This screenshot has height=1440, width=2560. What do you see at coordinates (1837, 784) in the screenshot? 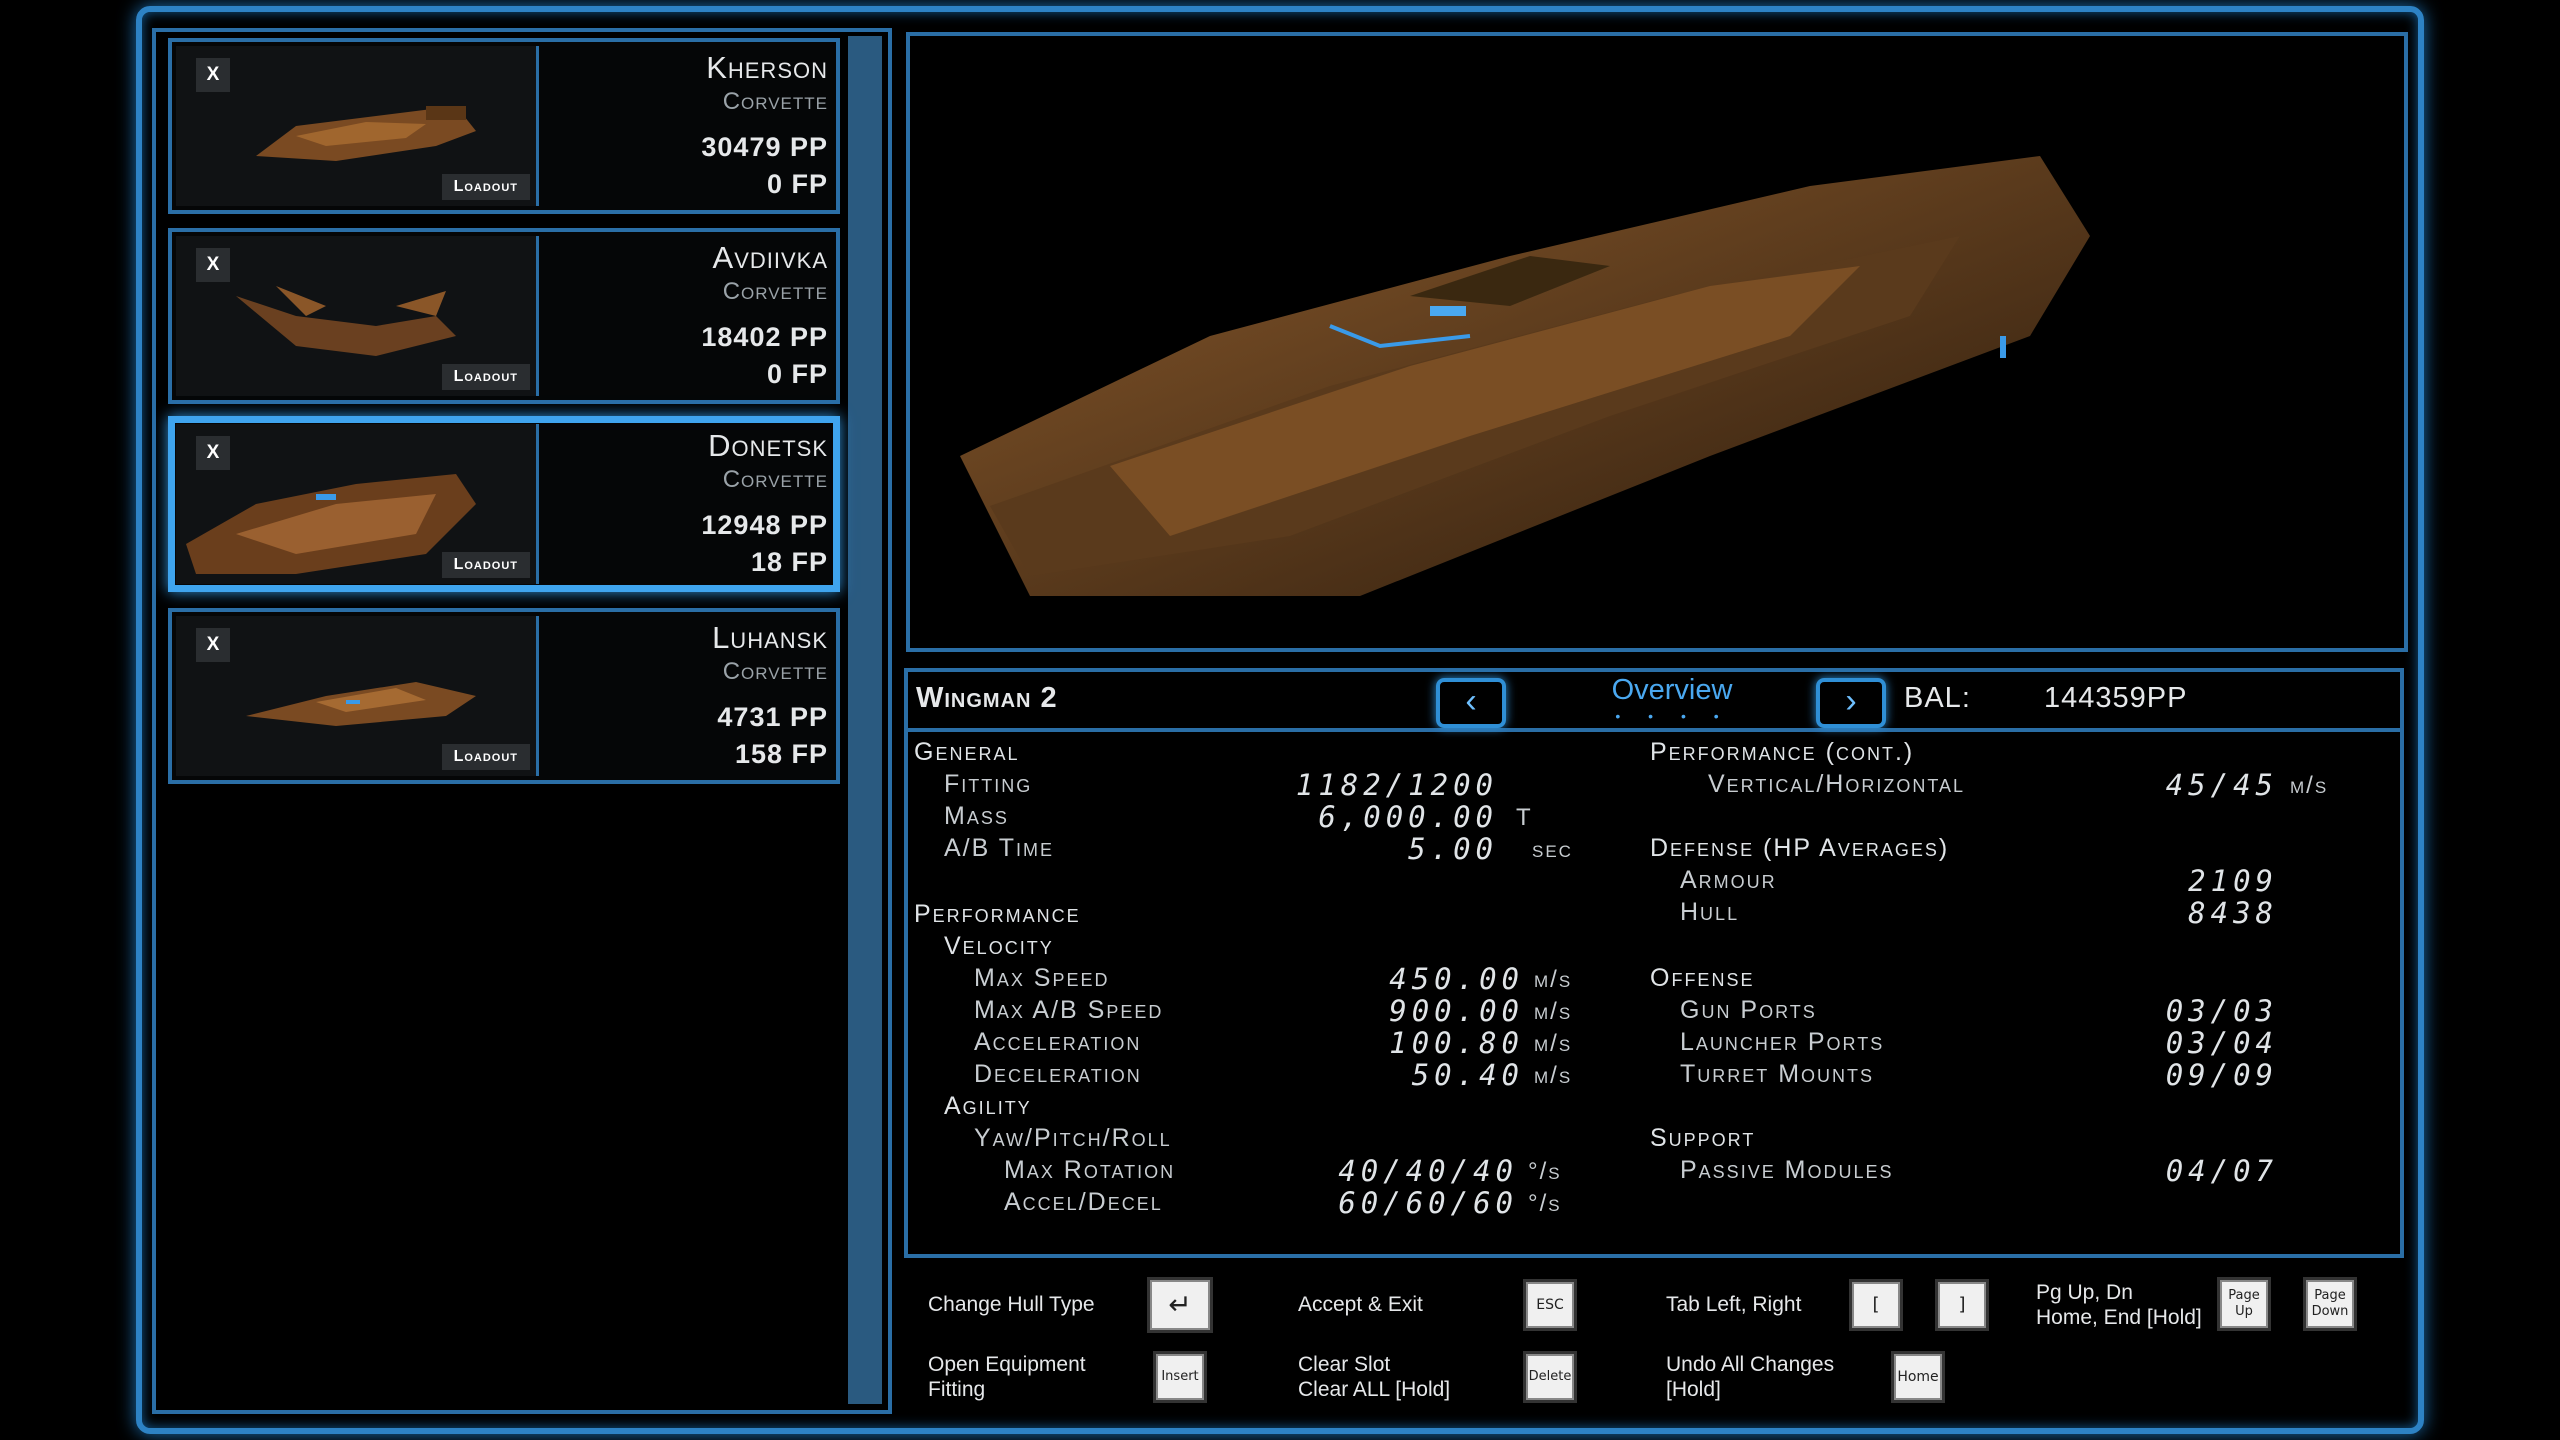
I see `label-vertical-horizontal: Vertical/Horizontal` at bounding box center [1837, 784].